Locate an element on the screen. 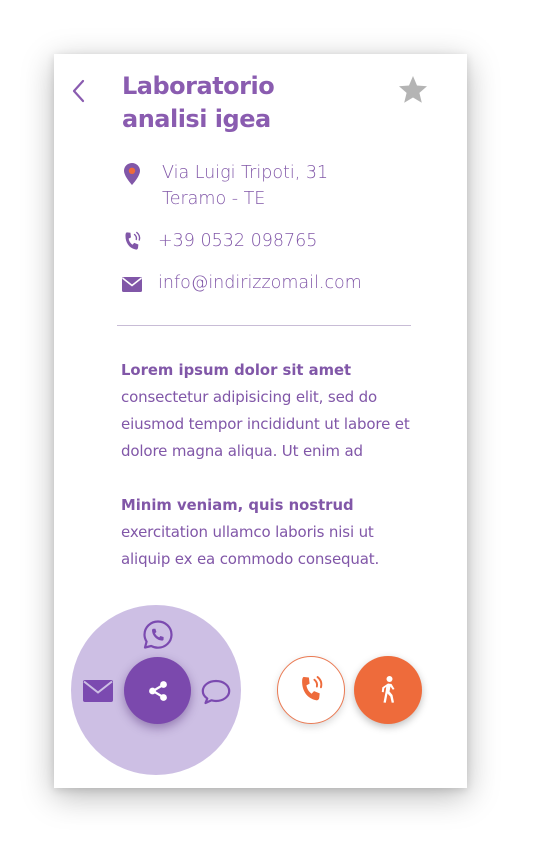 The width and height of the screenshot is (533, 855). whatsapp-icon is located at coordinates (158, 635).